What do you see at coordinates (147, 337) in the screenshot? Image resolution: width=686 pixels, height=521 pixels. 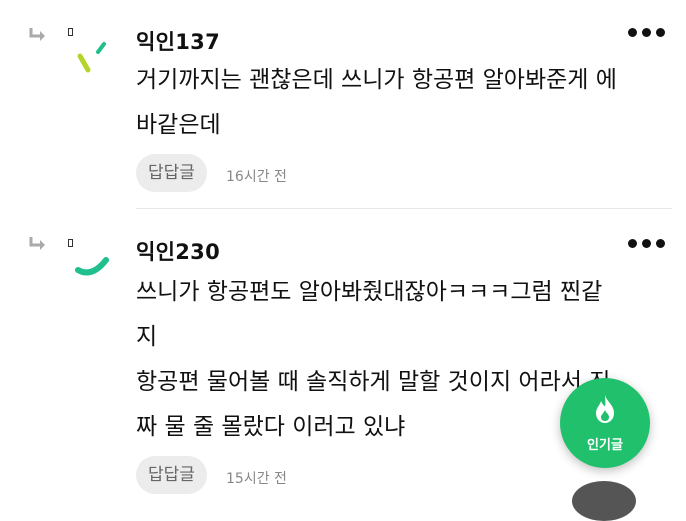 I see `comment-line: 지` at bounding box center [147, 337].